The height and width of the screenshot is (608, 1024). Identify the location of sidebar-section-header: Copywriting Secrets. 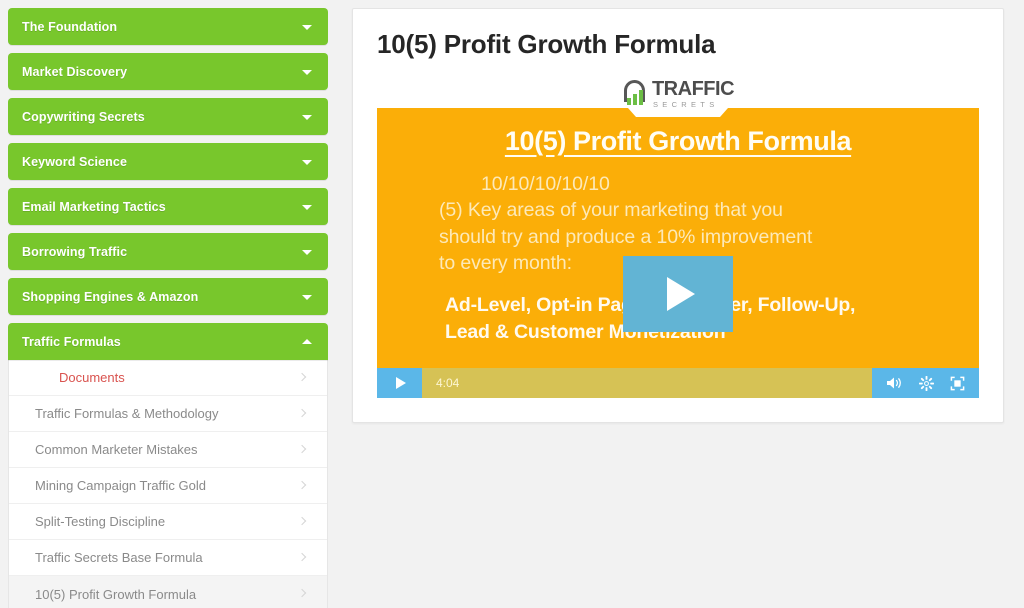
(168, 116).